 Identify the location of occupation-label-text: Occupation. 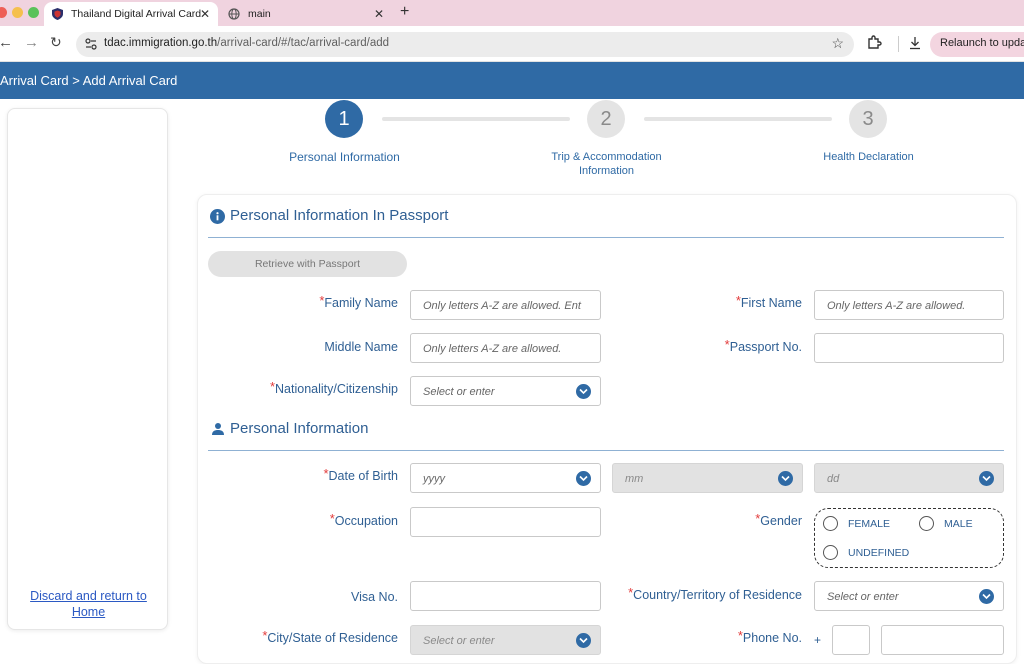
(366, 521).